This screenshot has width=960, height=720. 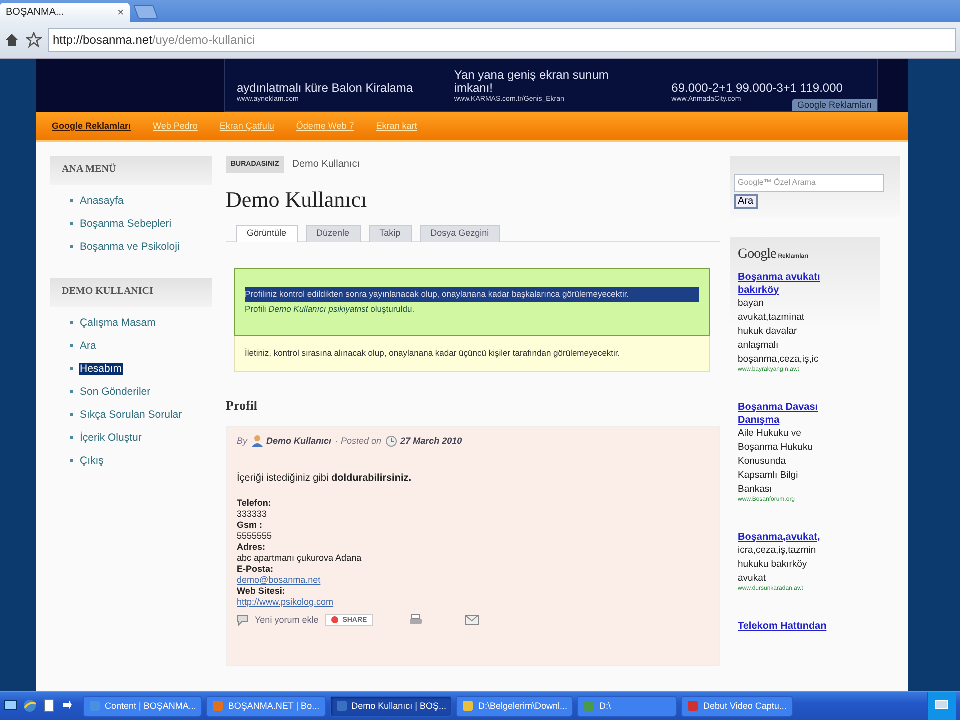 I want to click on ad-text: bayan, so click(x=751, y=303).